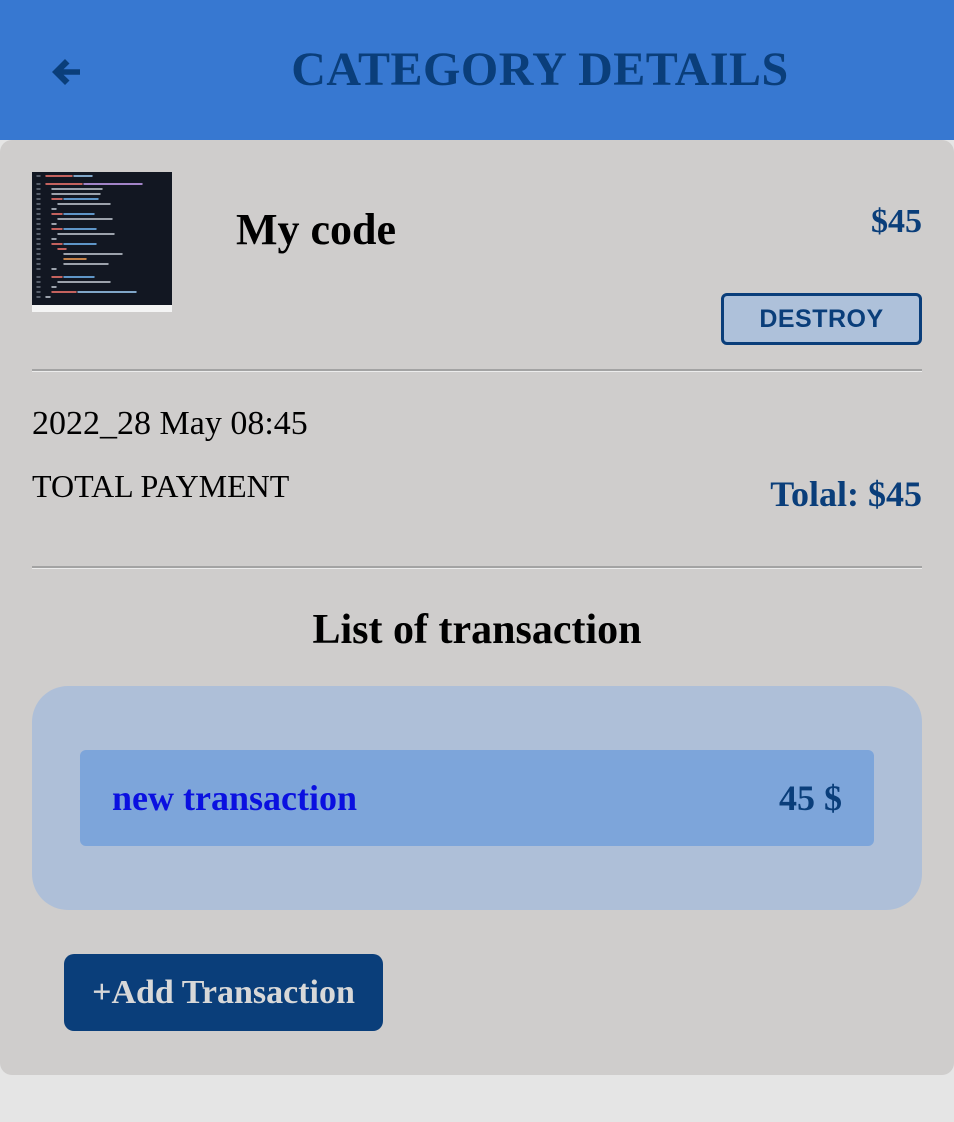  Describe the element at coordinates (540, 69) in the screenshot. I see `page-title: CATEGORY DETAILS` at that location.